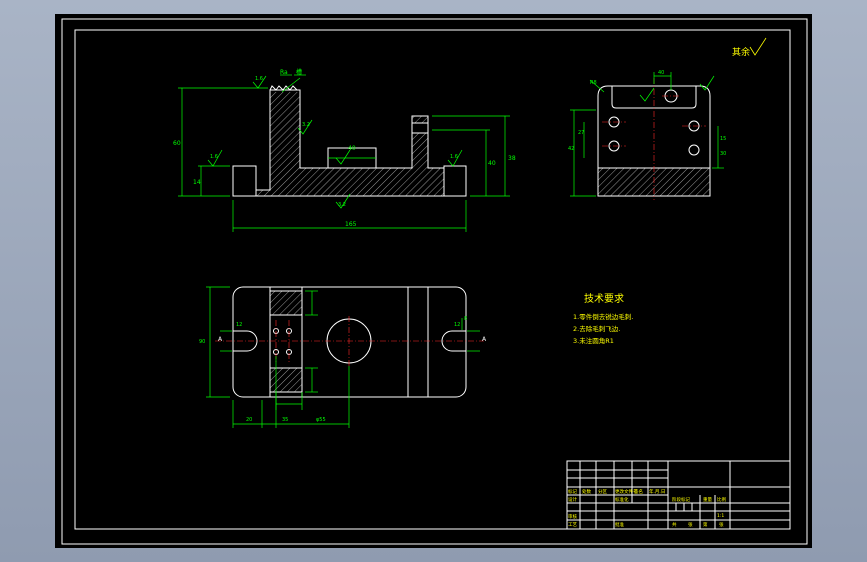  I want to click on tb-date: 年.月.日, so click(657, 491).